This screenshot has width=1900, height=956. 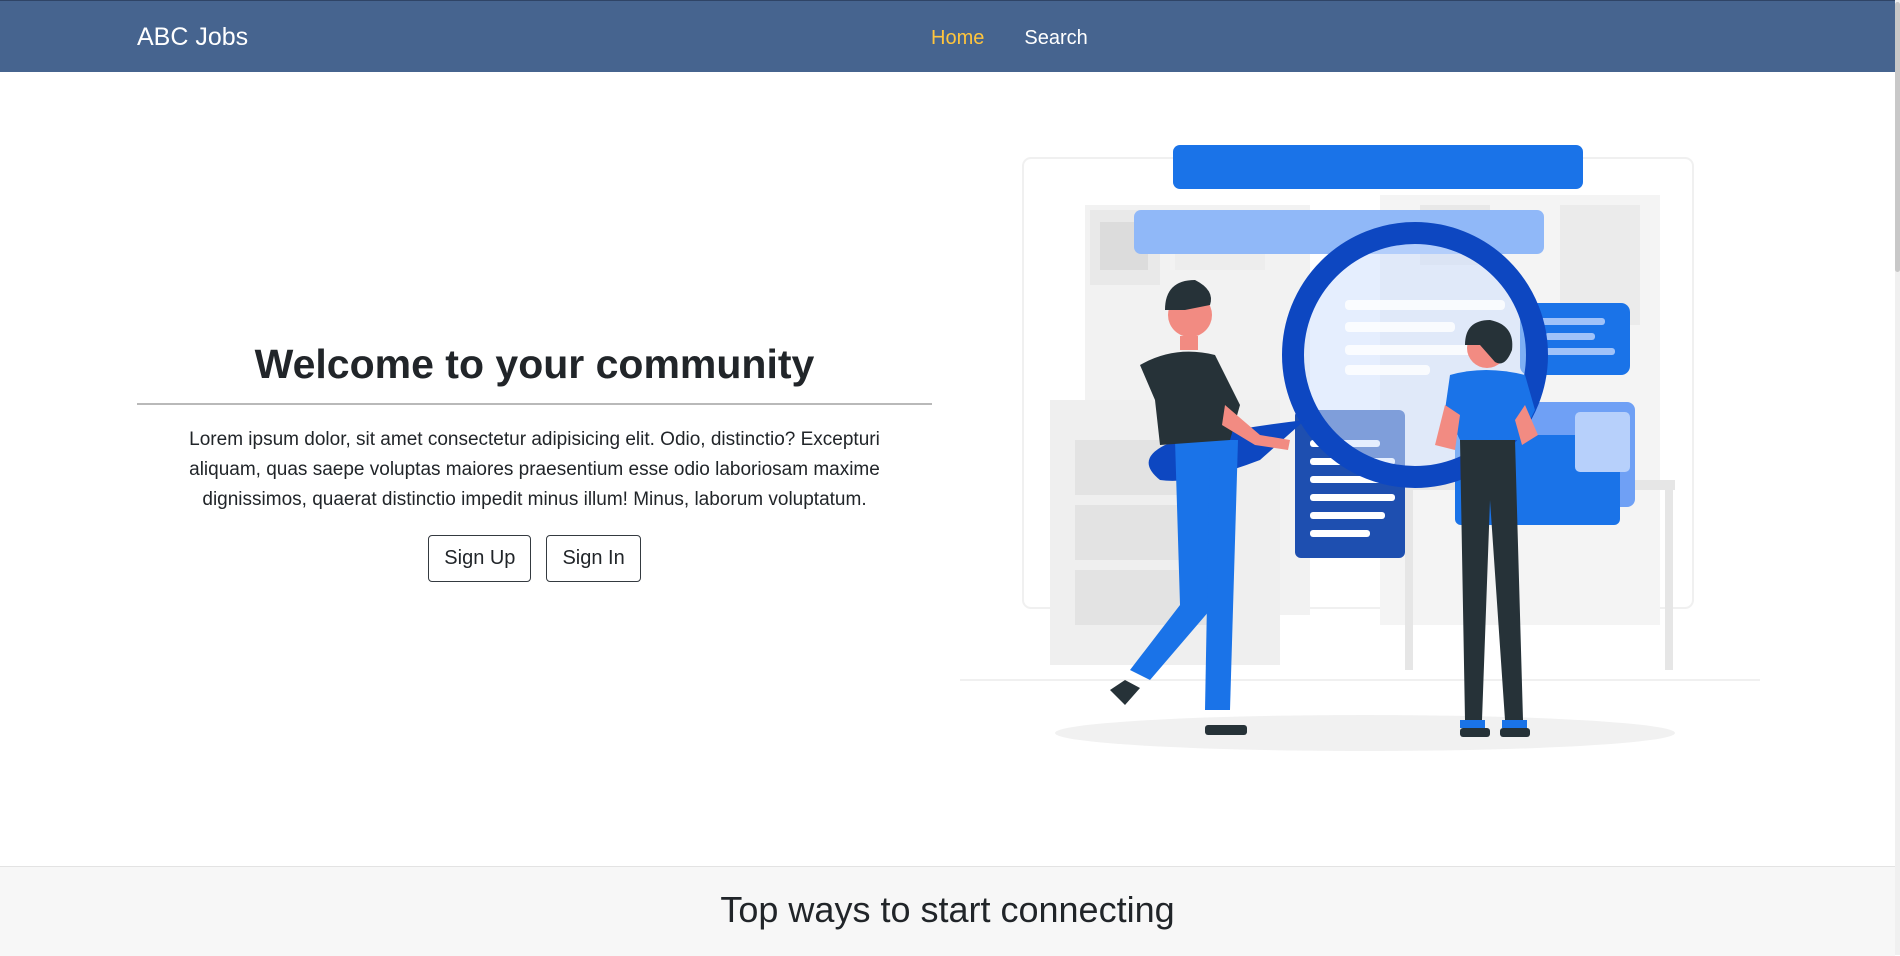 I want to click on sign-in-button: Sign In, so click(x=593, y=559).